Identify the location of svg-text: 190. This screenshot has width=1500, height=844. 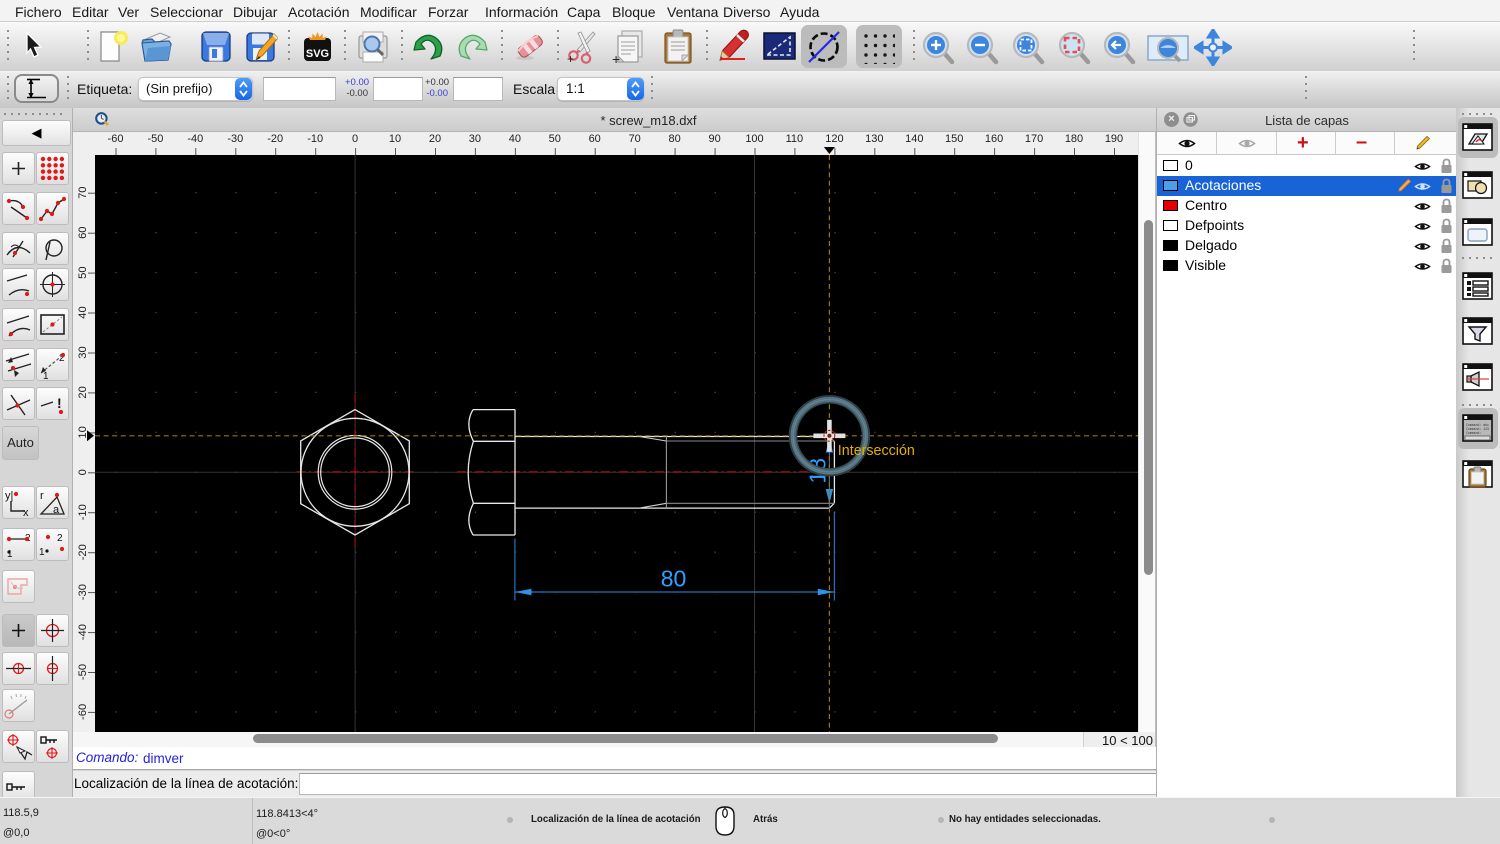
(1114, 139).